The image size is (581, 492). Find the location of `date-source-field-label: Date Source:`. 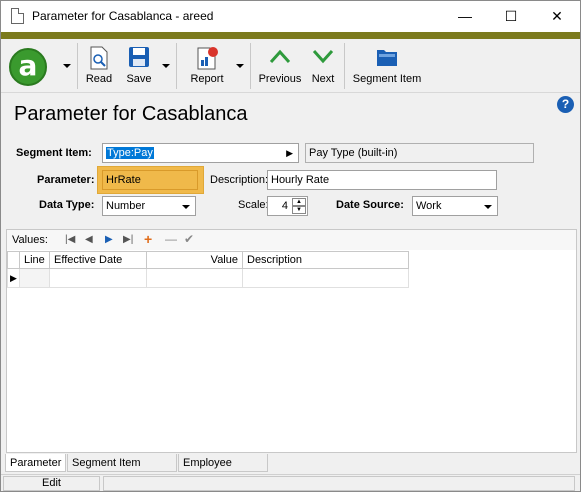

date-source-field-label: Date Source: is located at coordinates (370, 205).